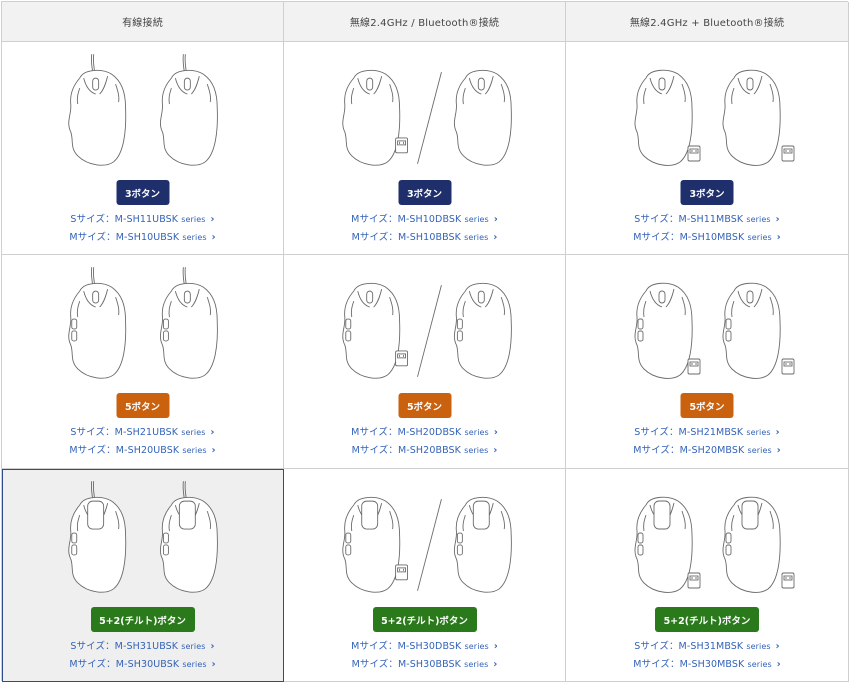 This screenshot has height=683, width=850. I want to click on model-link: Mサイズ：M-SH20UBSK series ›, so click(142, 451).